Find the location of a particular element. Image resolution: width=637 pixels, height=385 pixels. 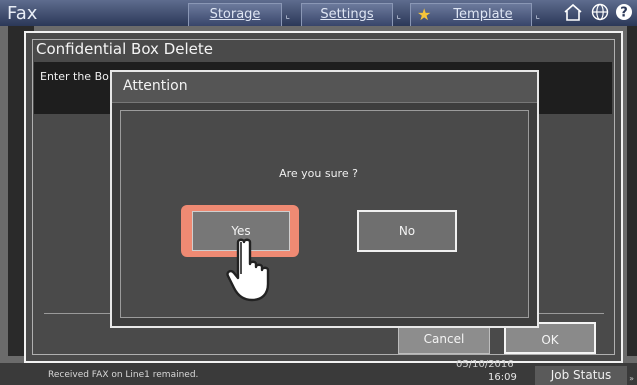

home-icon is located at coordinates (573, 13).